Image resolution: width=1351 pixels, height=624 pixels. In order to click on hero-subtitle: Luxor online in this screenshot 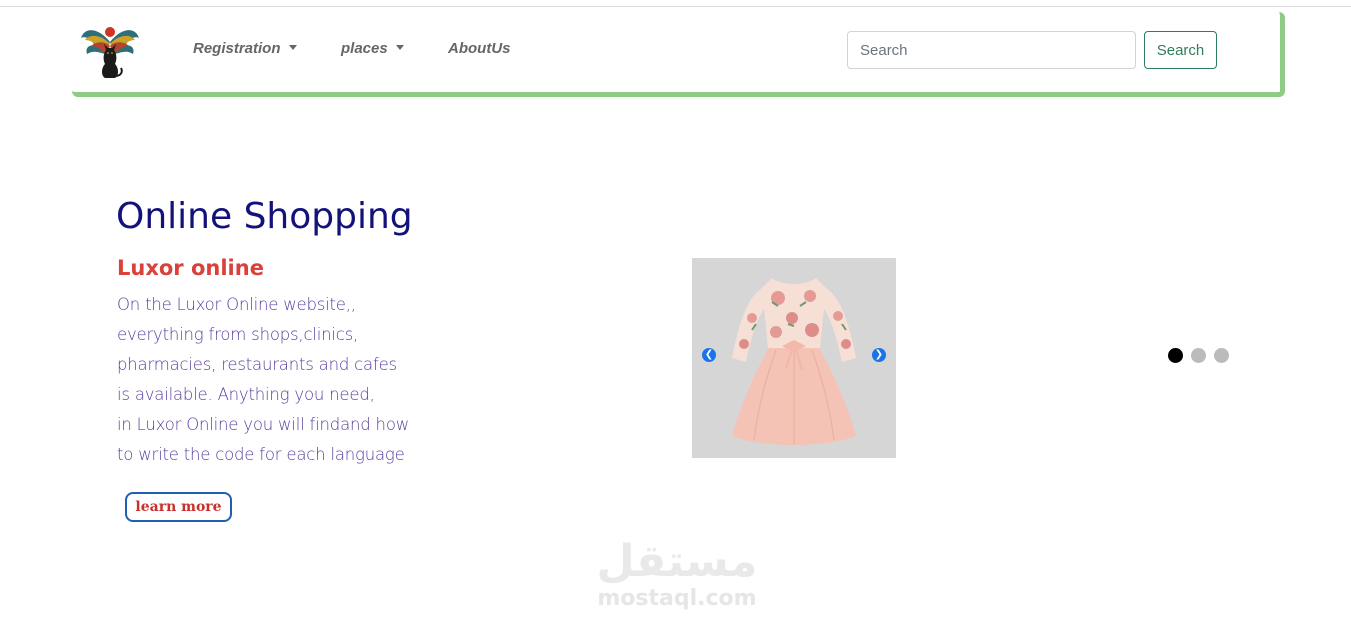, I will do `click(190, 268)`.